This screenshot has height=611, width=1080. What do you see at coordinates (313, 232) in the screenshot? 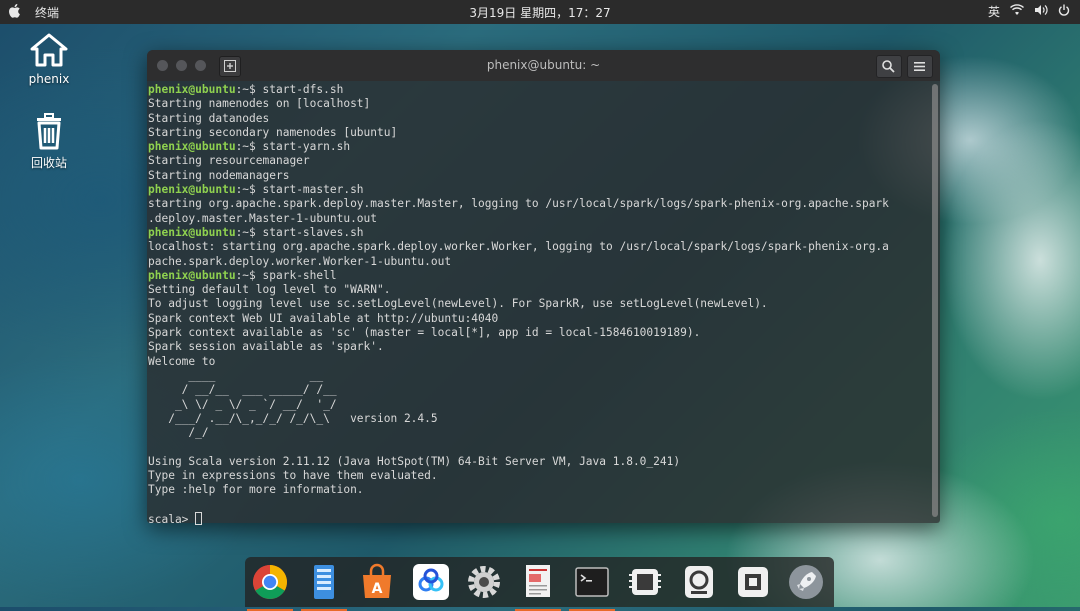
I see `command-text: start-slaves.sh` at bounding box center [313, 232].